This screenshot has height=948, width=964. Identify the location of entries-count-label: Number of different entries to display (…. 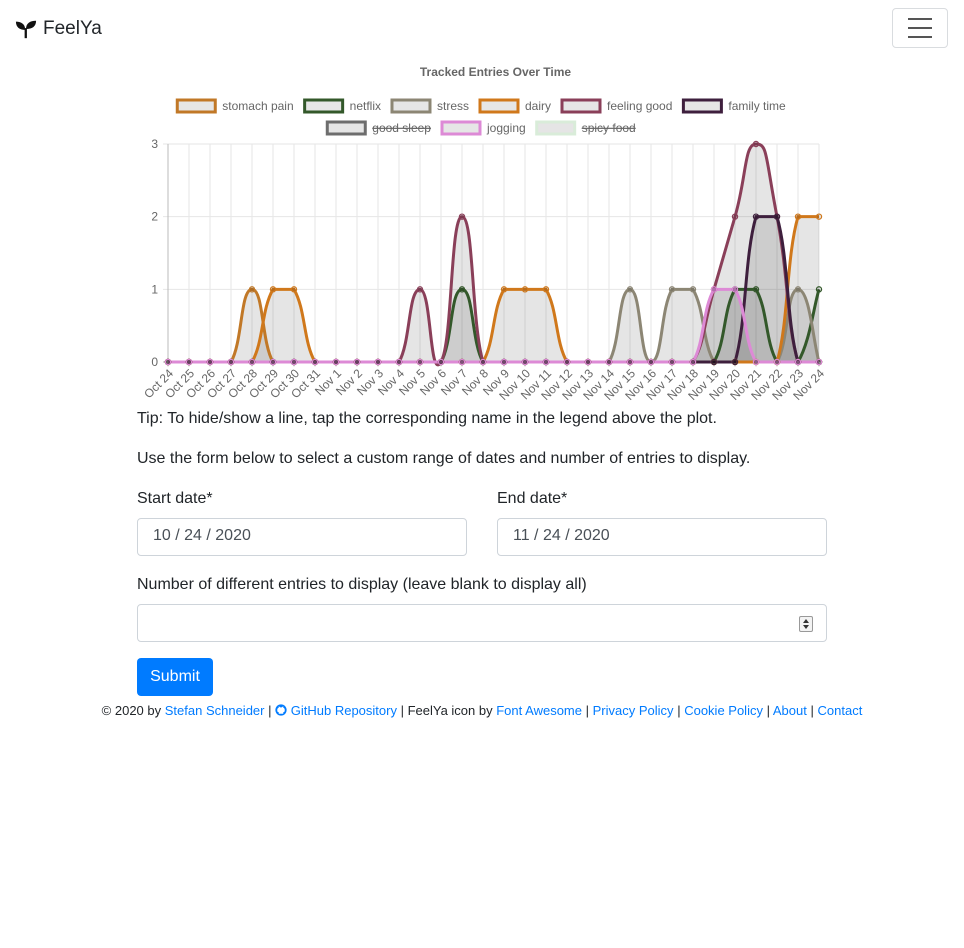
(362, 584).